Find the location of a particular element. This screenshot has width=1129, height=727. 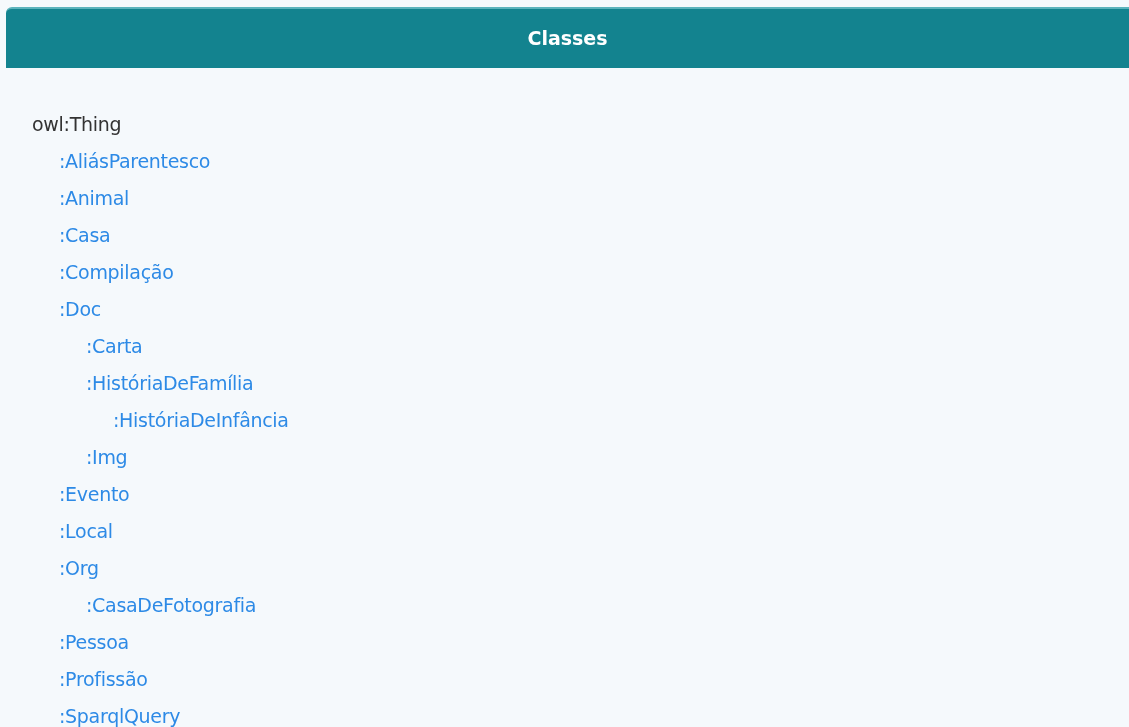

class-link: :Pessoa is located at coordinates (94, 642).